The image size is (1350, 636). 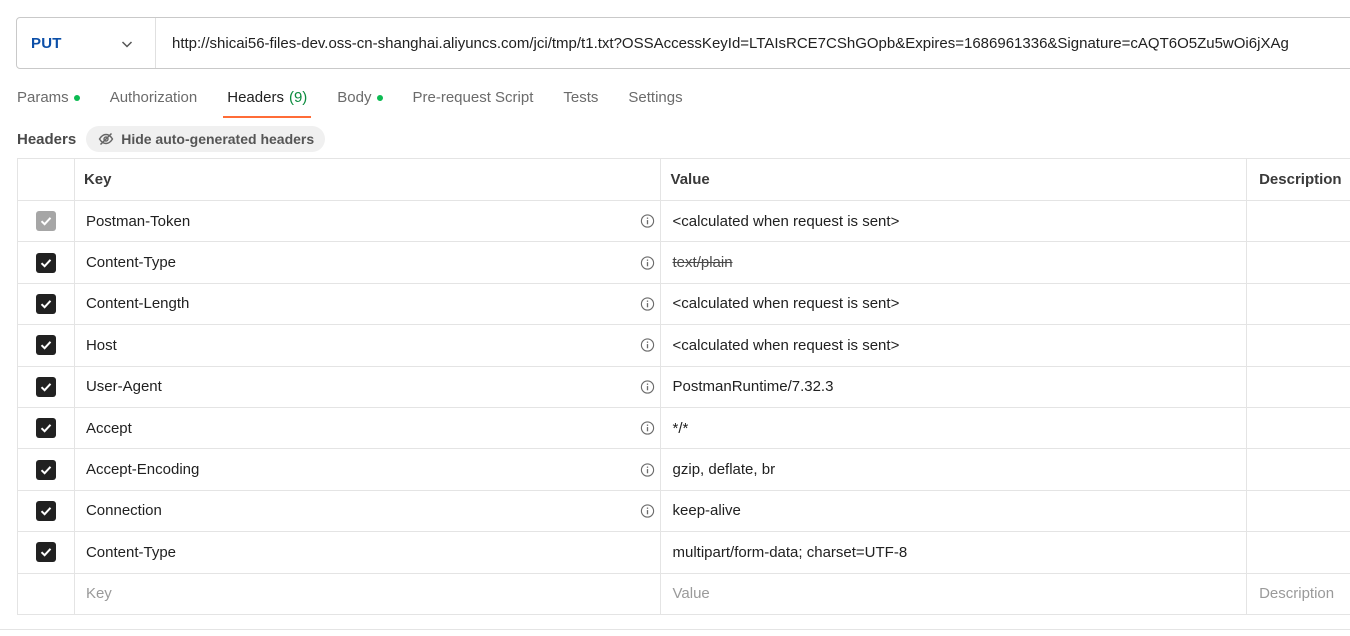 I want to click on row-key: Connection, so click(x=368, y=511).